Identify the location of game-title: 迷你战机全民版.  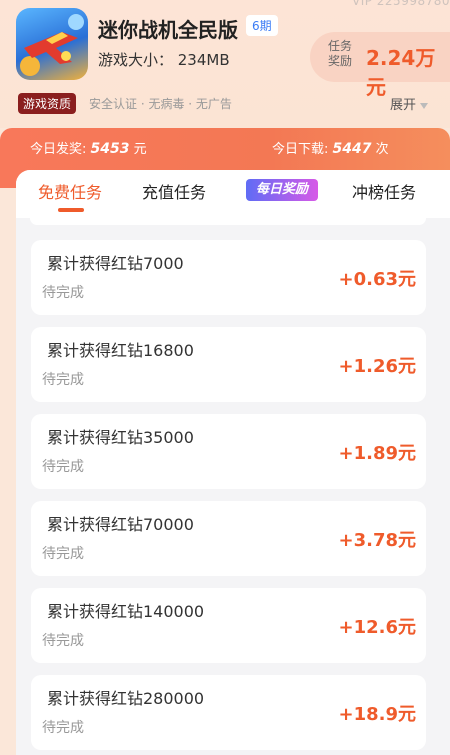
(168, 30).